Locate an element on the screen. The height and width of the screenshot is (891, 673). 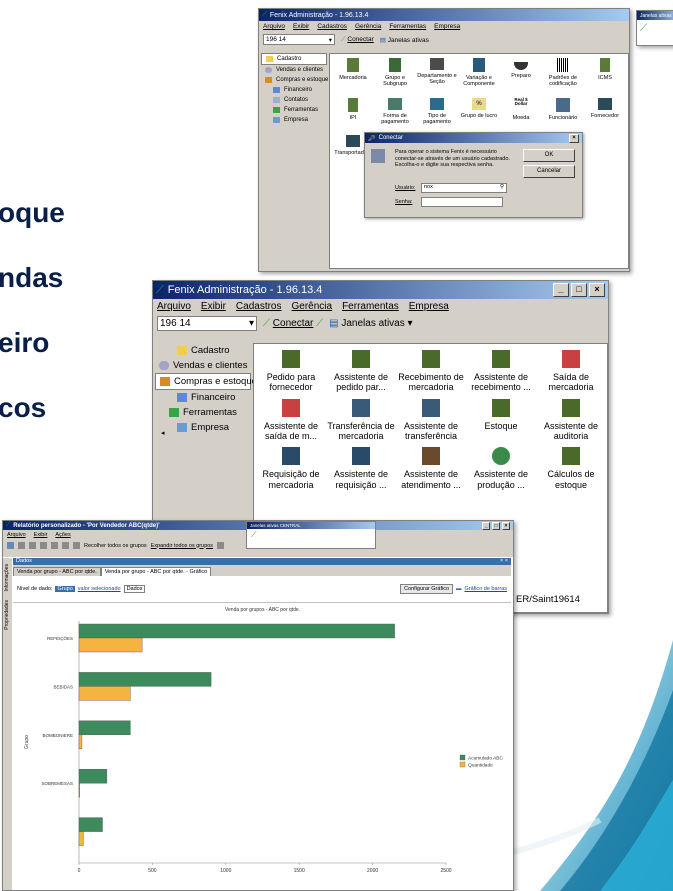
nivel-grupo: Grupo is located at coordinates (65, 589).